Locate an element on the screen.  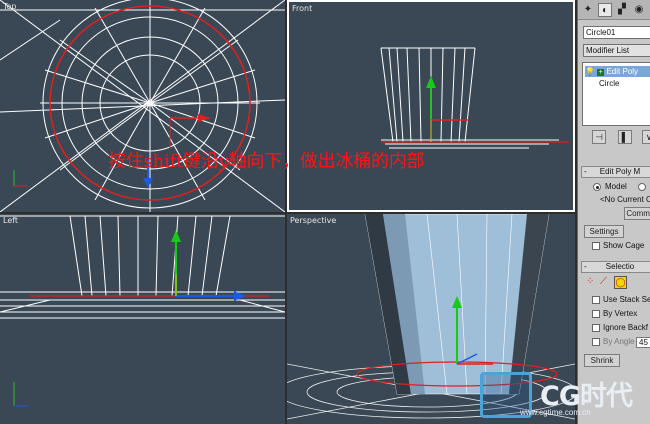
vertex-mode-icon: ⁘ is located at coordinates (590, 281).